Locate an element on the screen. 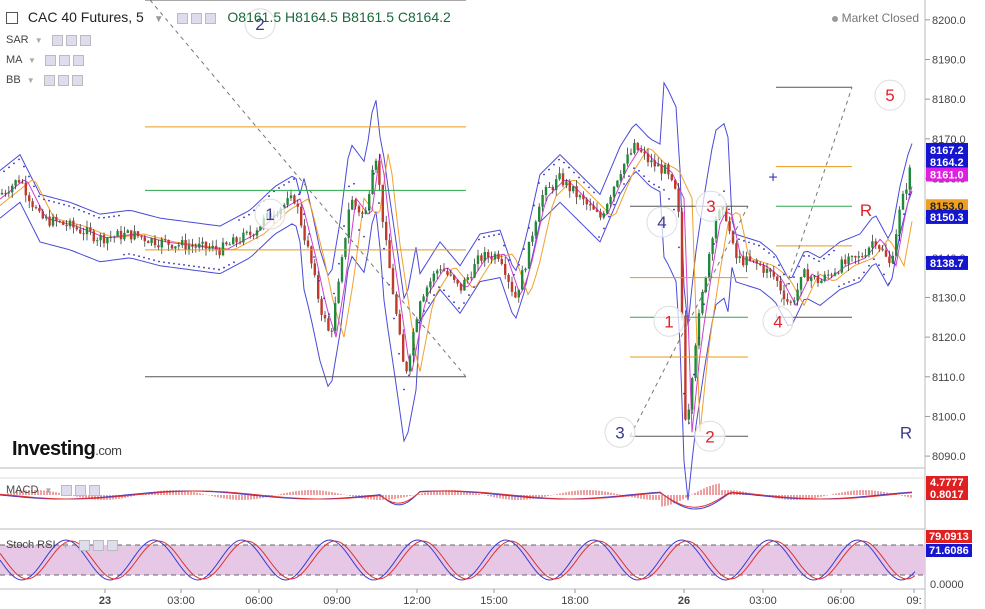 Image resolution: width=985 pixels, height=609 pixels. symbol-label: CAC 40 Futures, 5 is located at coordinates (86, 17).